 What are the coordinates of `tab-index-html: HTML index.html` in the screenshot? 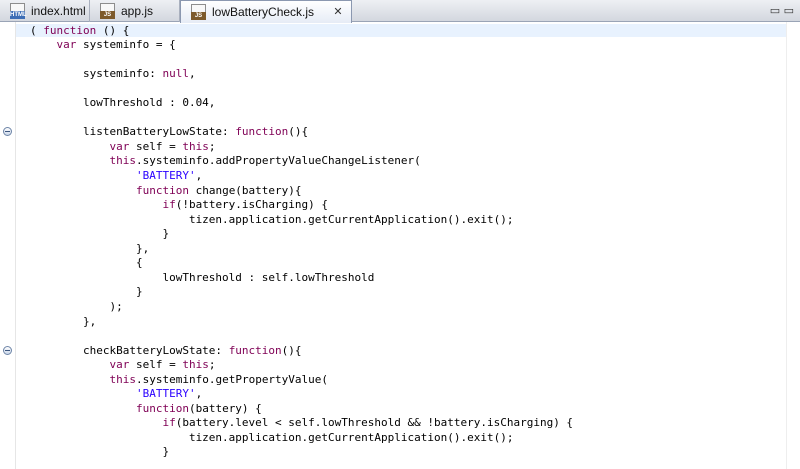 It's located at (45, 11).